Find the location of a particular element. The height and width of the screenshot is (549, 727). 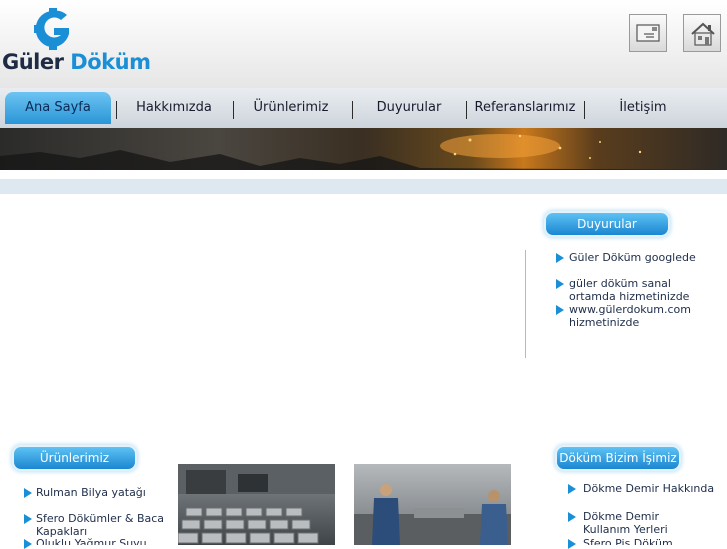

dokum-link: Dökme Demir Hakkında is located at coordinates (654, 488).